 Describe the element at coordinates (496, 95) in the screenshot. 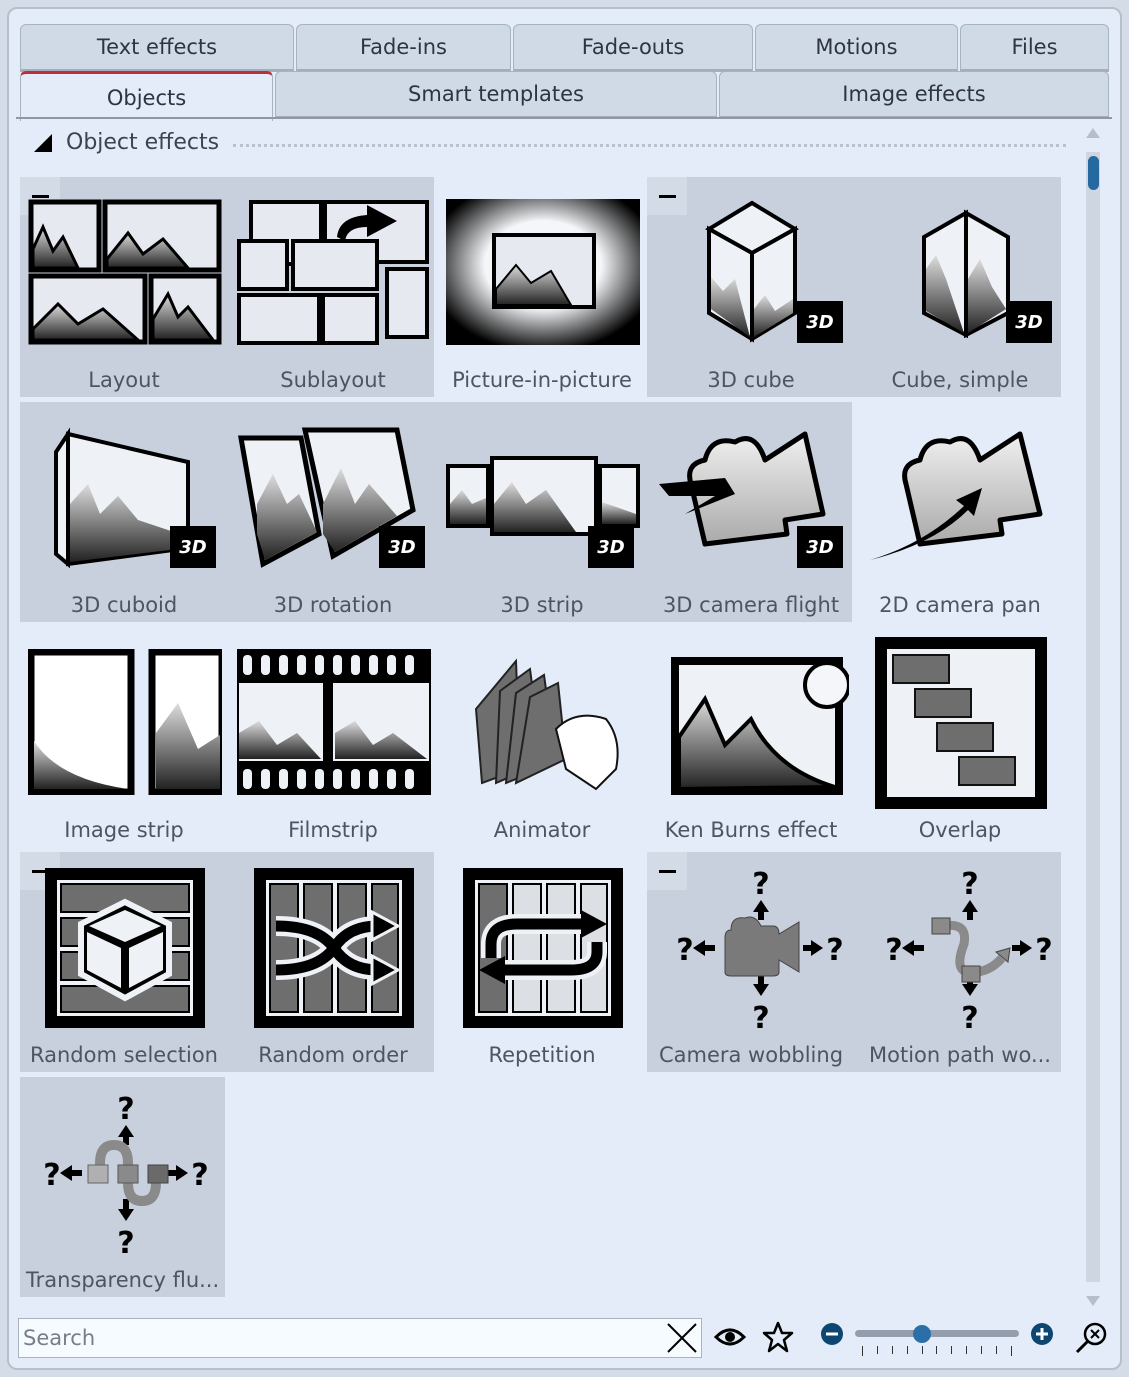

I see `tab-smart-templates: Smart templates` at that location.